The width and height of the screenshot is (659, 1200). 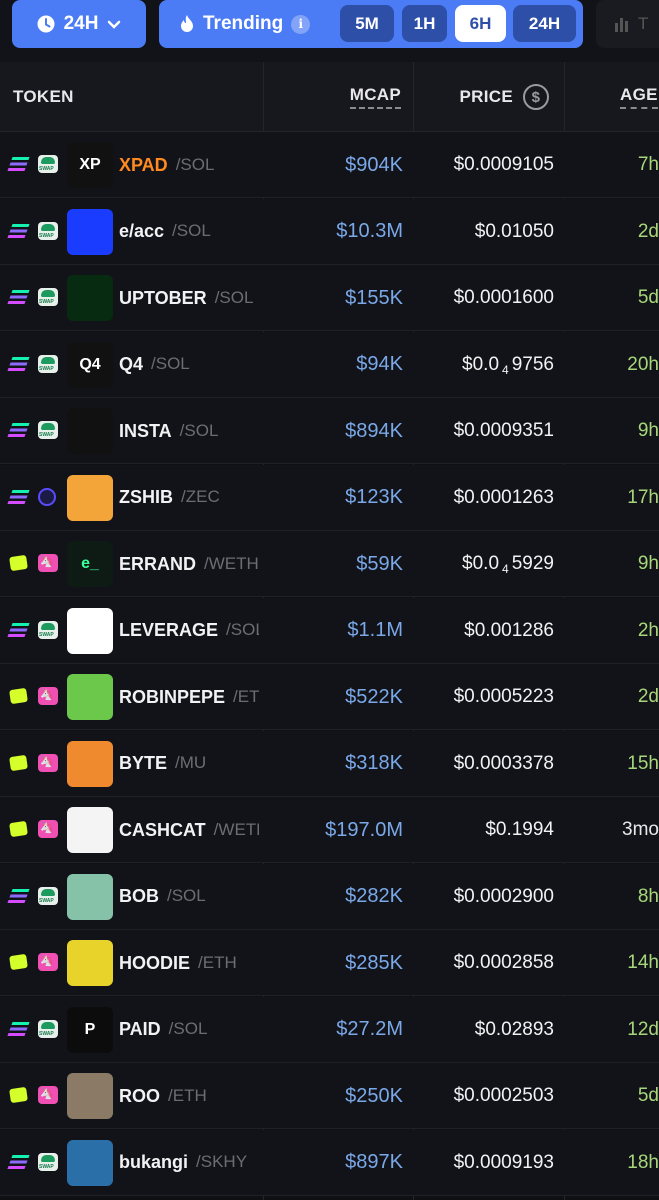 I want to click on token-price: $0.0005223, so click(x=503, y=696).